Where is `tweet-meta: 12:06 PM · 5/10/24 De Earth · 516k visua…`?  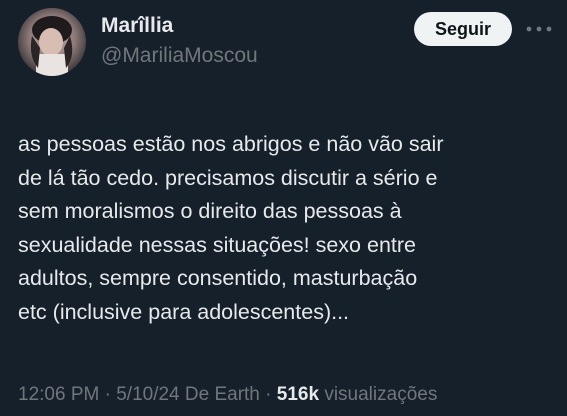 tweet-meta: 12:06 PM · 5/10/24 De Earth · 516k visua… is located at coordinates (227, 395).